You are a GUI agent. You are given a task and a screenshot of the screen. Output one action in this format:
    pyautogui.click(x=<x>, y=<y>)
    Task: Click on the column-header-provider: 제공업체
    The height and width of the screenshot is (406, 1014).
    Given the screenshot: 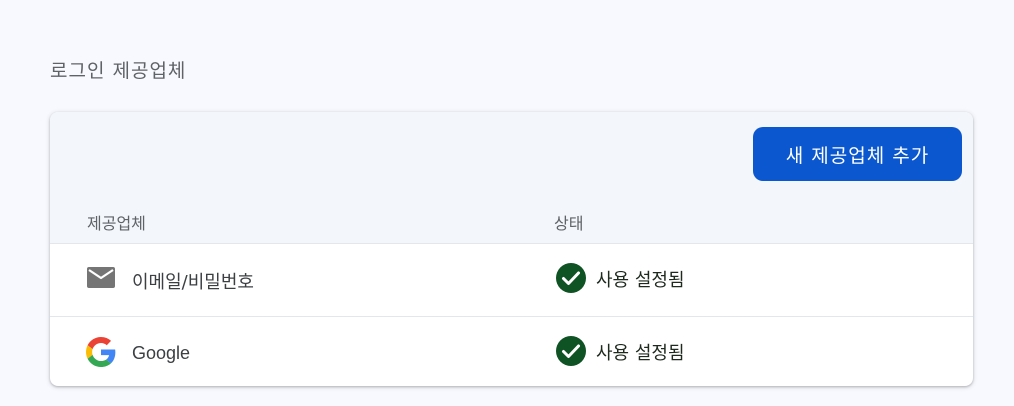 What is the action you would take?
    pyautogui.click(x=116, y=223)
    